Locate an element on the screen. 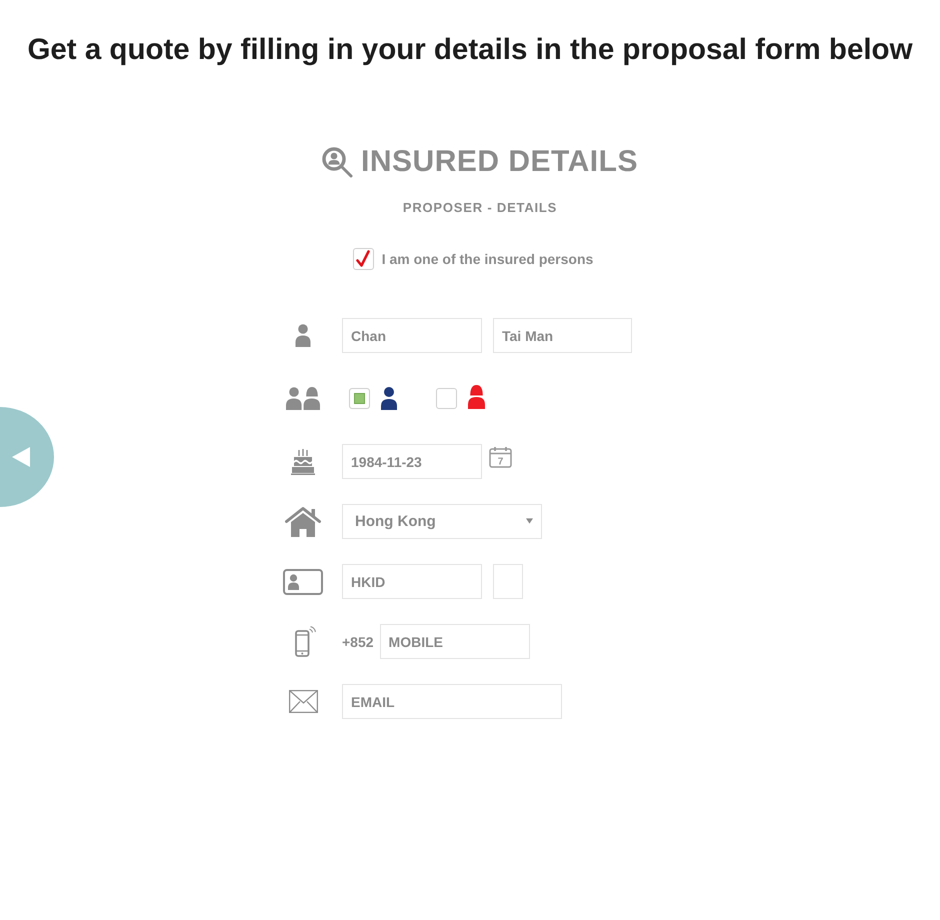  country-select: Hong Kong is located at coordinates (442, 521).